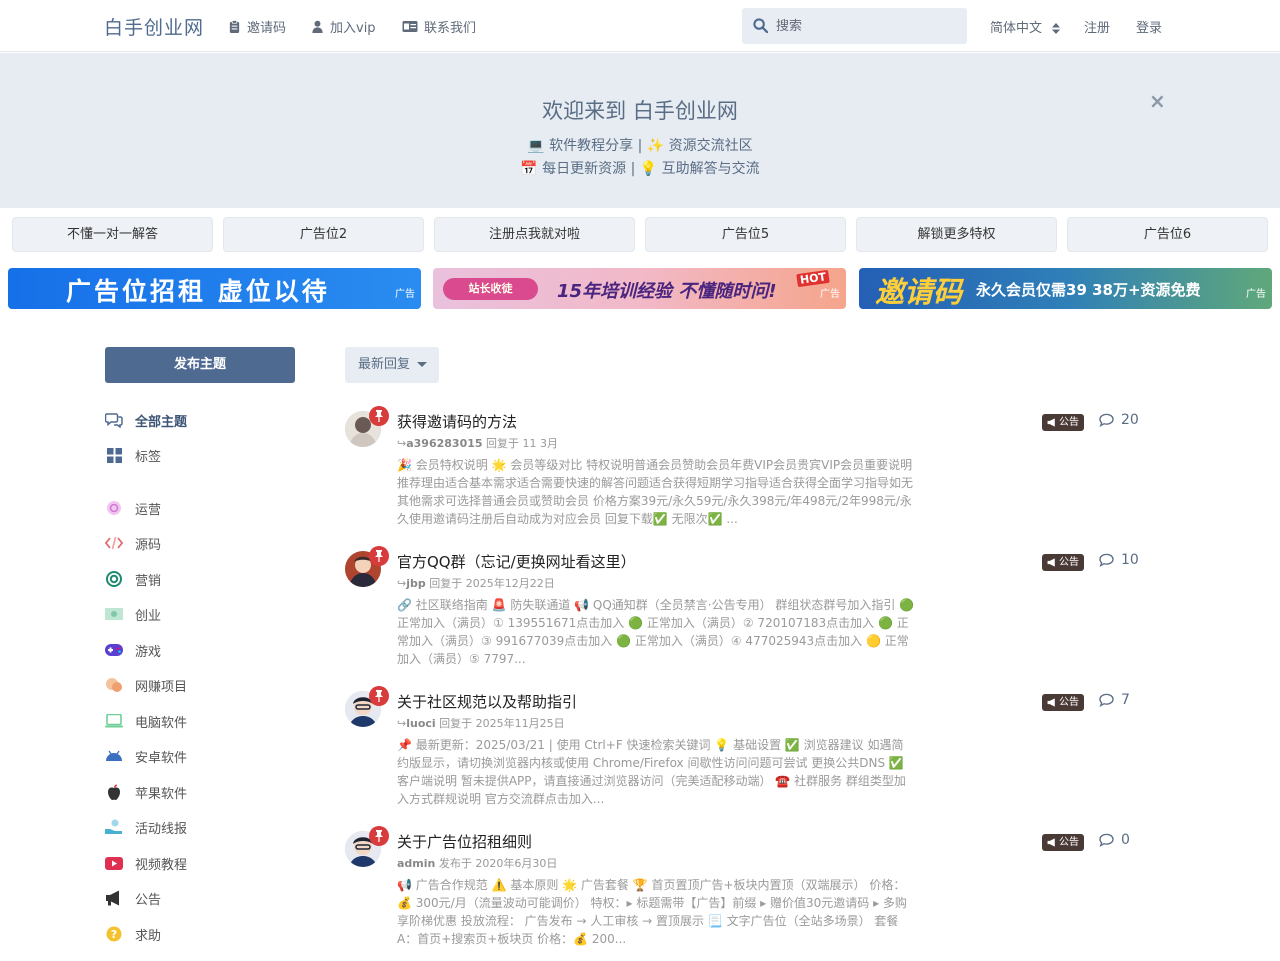  I want to click on banner-ad-invite: 邀请码 永久会员仅需39 38万+资源免费 广告, so click(1065, 288).